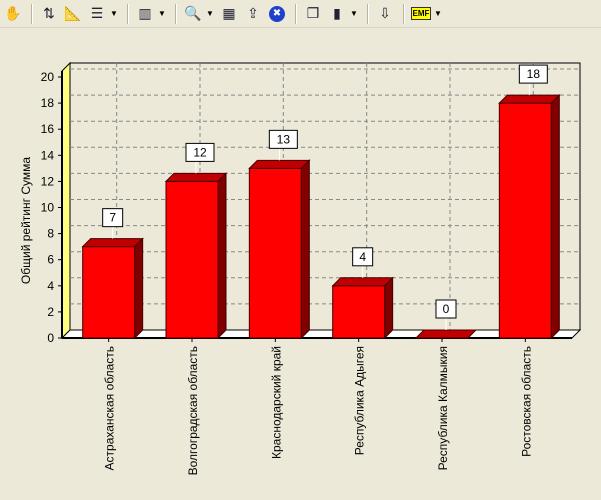 The width and height of the screenshot is (601, 500). What do you see at coordinates (26, 220) in the screenshot?
I see `y-axis-label: Общий рейтинг Сумма` at bounding box center [26, 220].